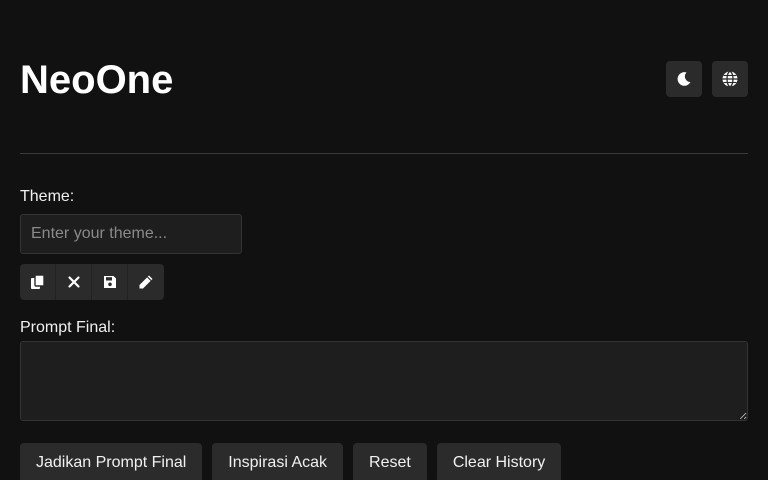 The height and width of the screenshot is (480, 768). Describe the element at coordinates (384, 80) in the screenshot. I see `header: NeoOne` at that location.